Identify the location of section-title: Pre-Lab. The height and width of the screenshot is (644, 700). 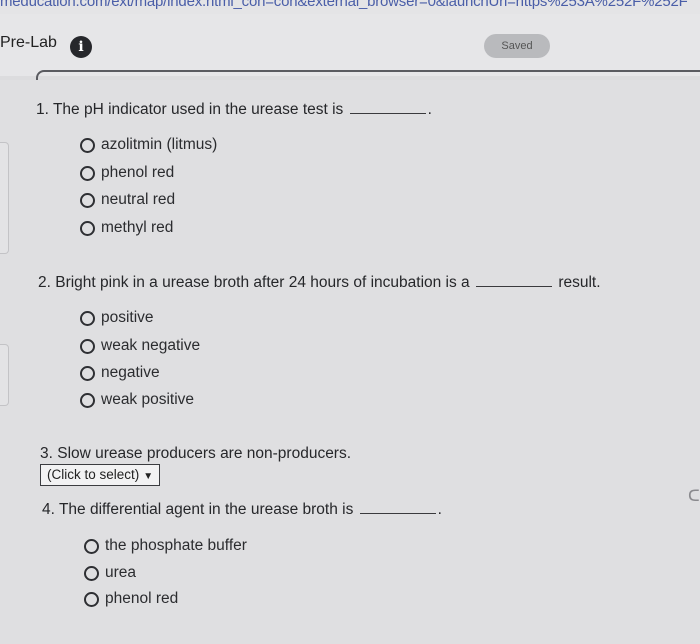
(28, 42).